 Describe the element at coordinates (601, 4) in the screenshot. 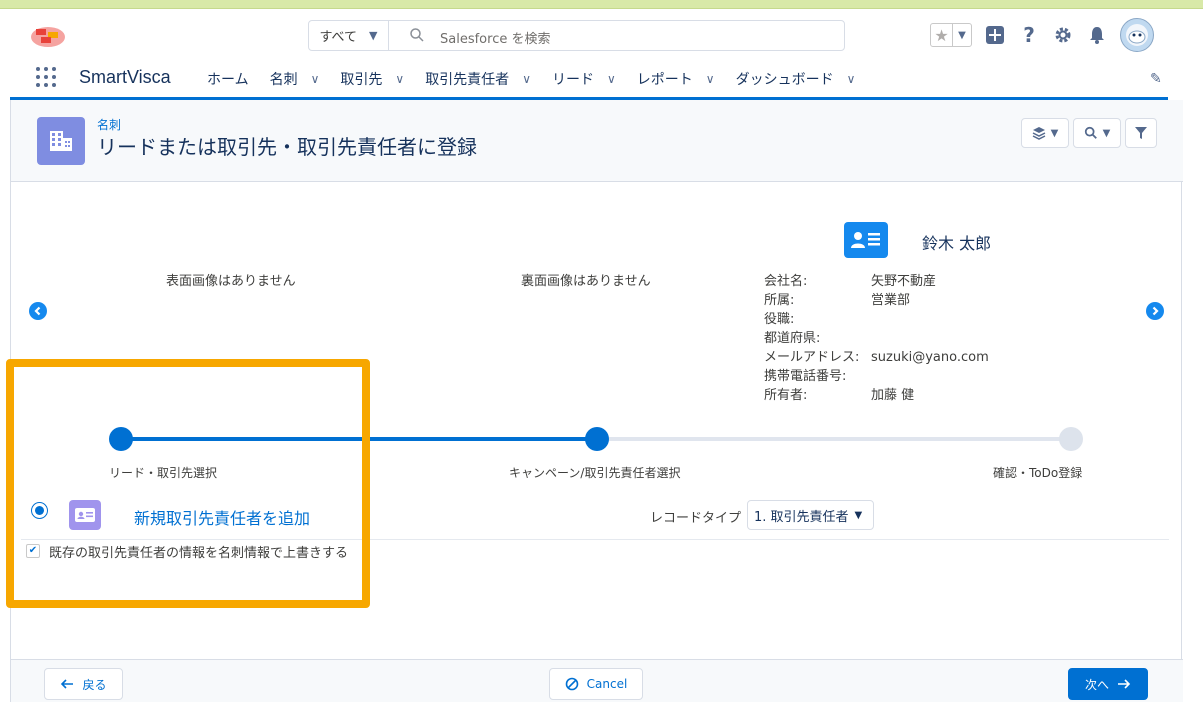

I see `browser-top-strip` at that location.